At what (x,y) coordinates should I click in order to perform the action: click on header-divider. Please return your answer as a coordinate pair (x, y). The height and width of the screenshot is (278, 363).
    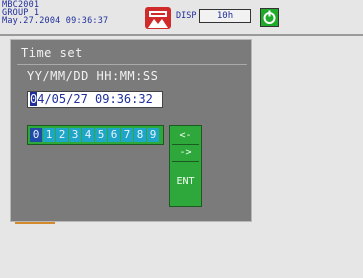
    Looking at the image, I should click on (181, 35).